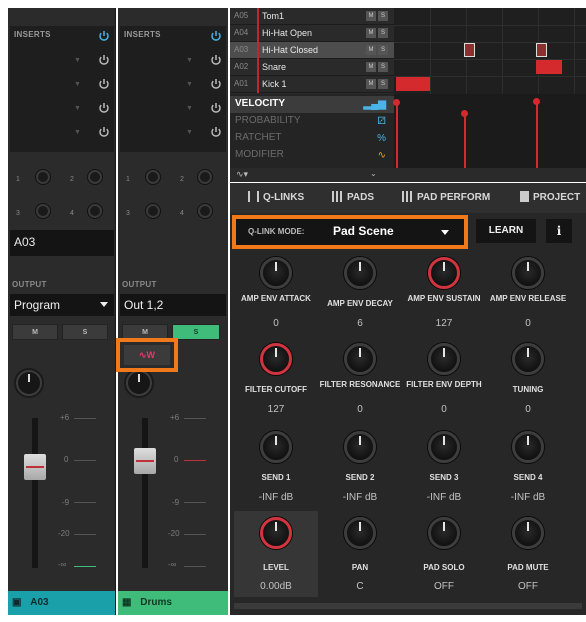 Image resolution: width=586 pixels, height=622 pixels. I want to click on qlink-cell: FILTER RESONANCE 0, so click(360, 380).